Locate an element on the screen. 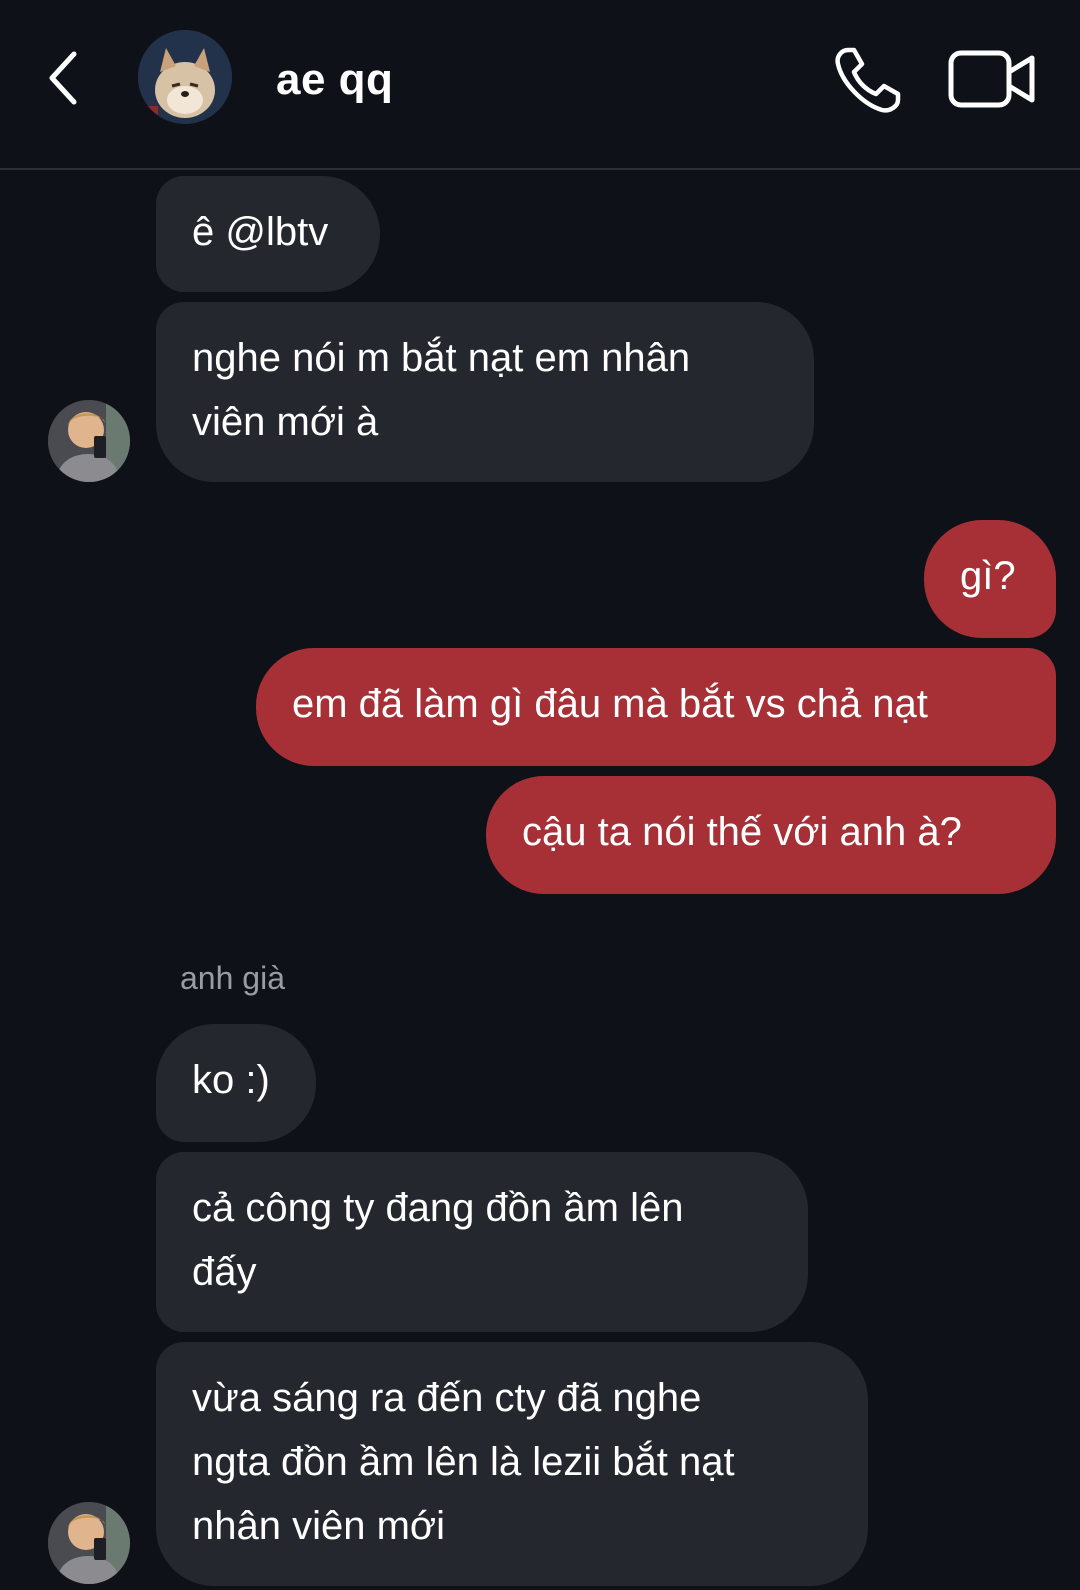 The image size is (1080, 1590). message-text-line: đấy is located at coordinates (224, 1272).